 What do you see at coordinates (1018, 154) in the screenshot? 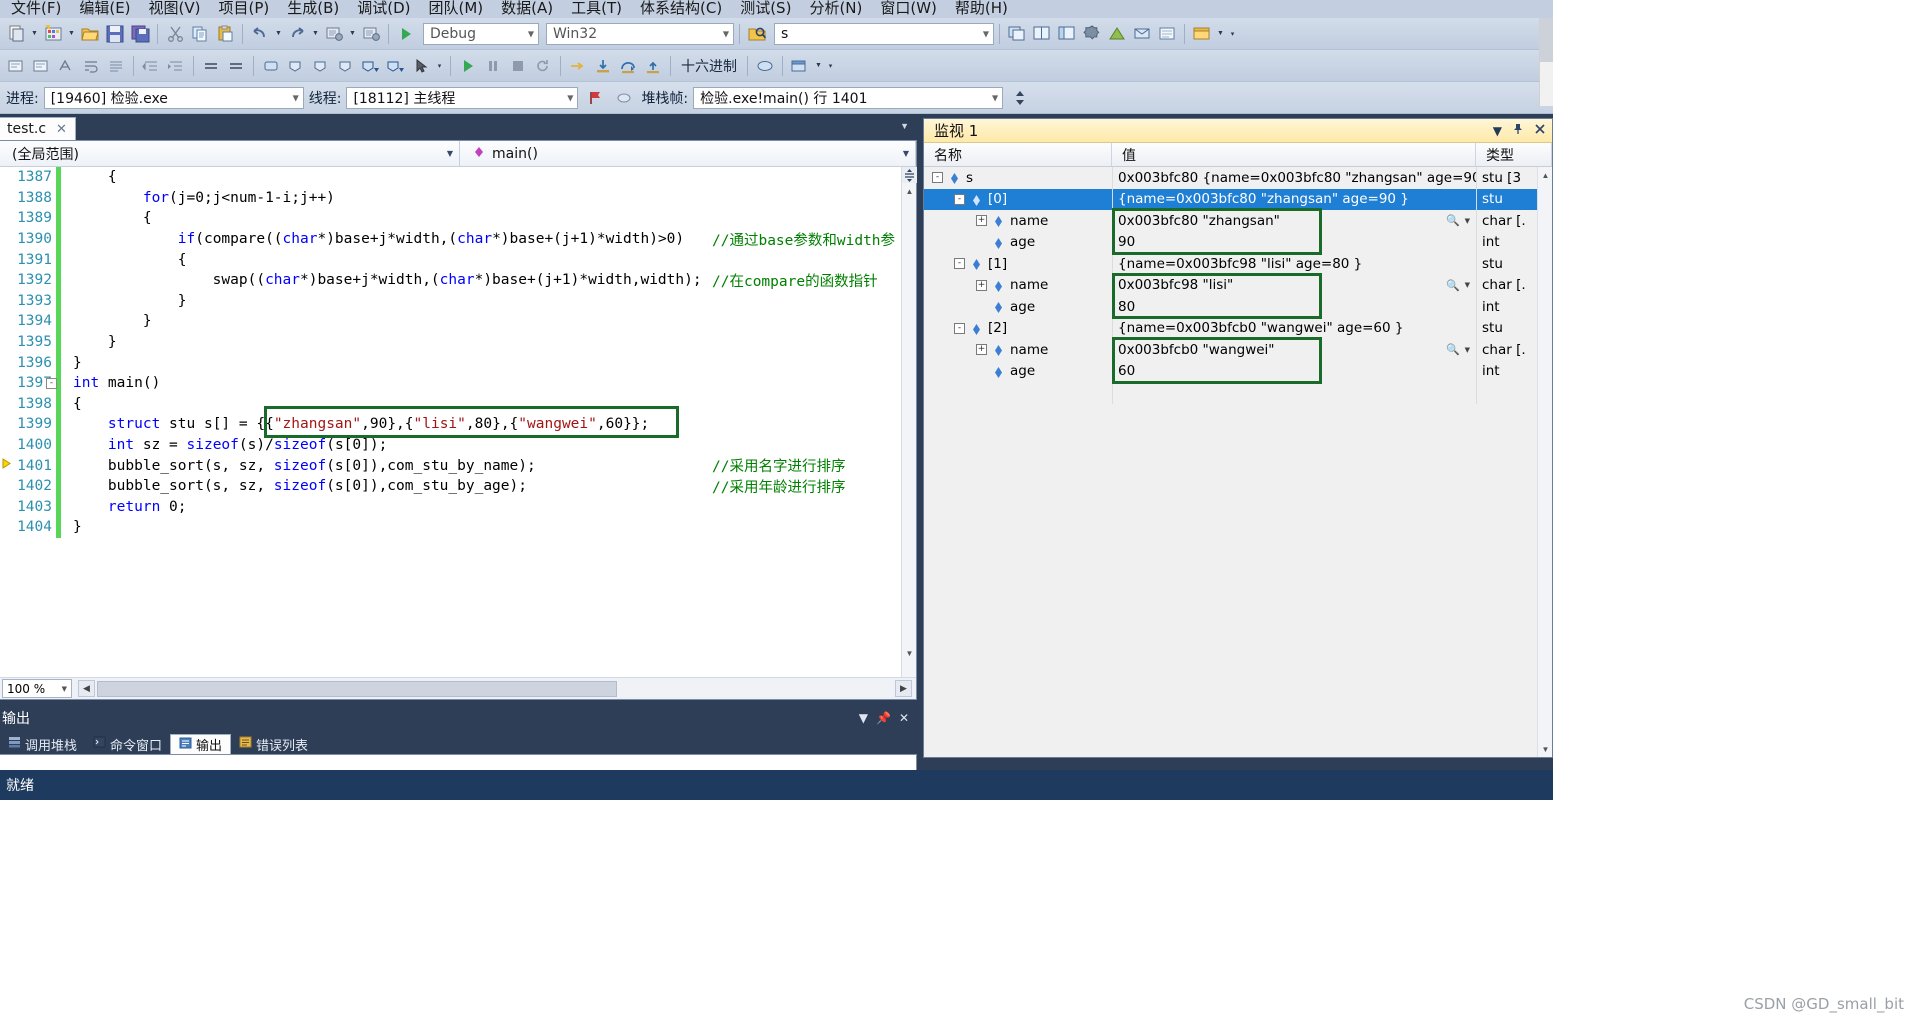
I see `column-header-name: 名称` at bounding box center [1018, 154].